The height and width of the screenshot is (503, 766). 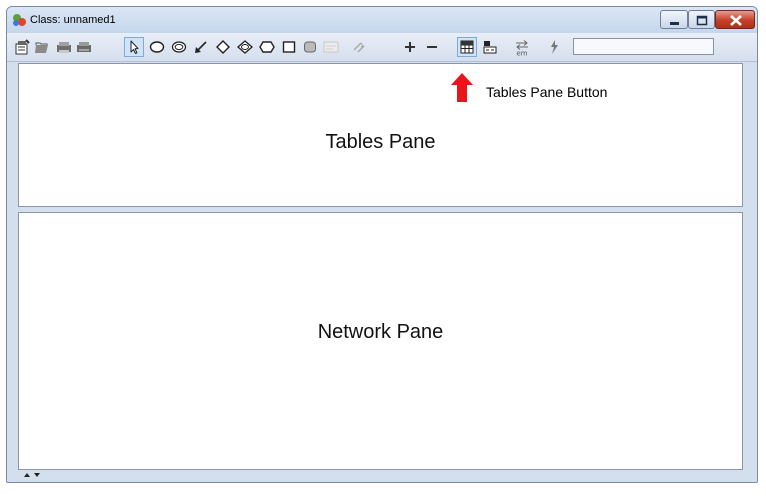 I want to click on scroll-arrows-icon, so click(x=33, y=475).